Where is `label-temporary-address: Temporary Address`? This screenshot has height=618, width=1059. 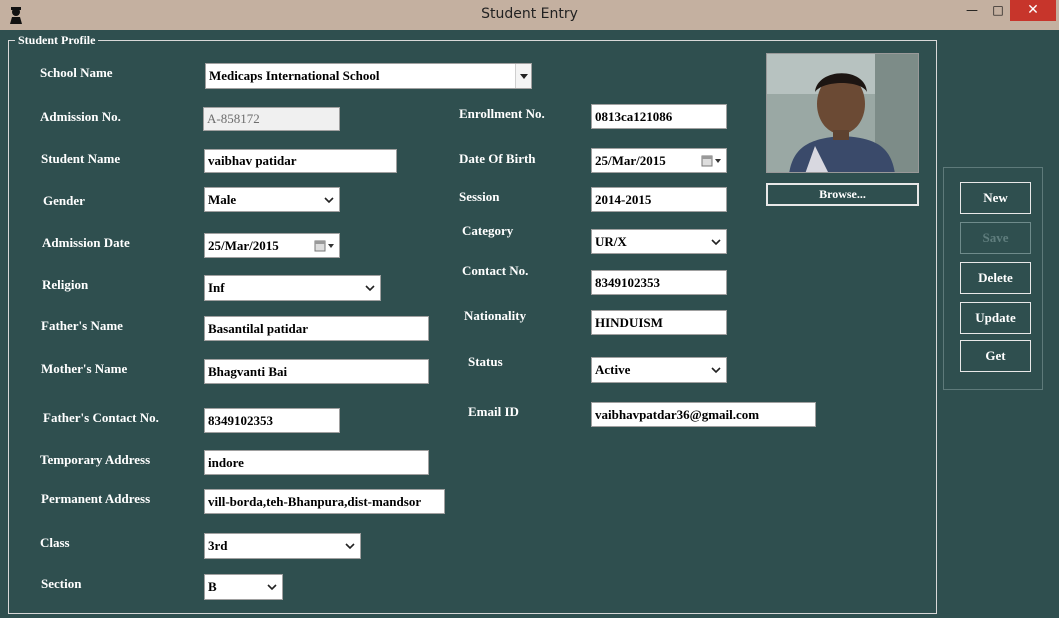 label-temporary-address: Temporary Address is located at coordinates (95, 459).